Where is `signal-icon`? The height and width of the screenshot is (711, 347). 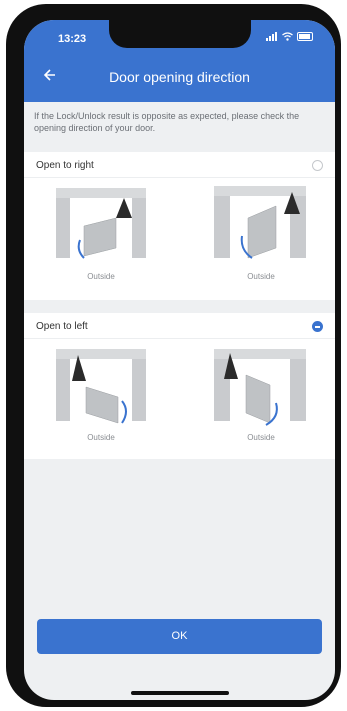 signal-icon is located at coordinates (271, 36).